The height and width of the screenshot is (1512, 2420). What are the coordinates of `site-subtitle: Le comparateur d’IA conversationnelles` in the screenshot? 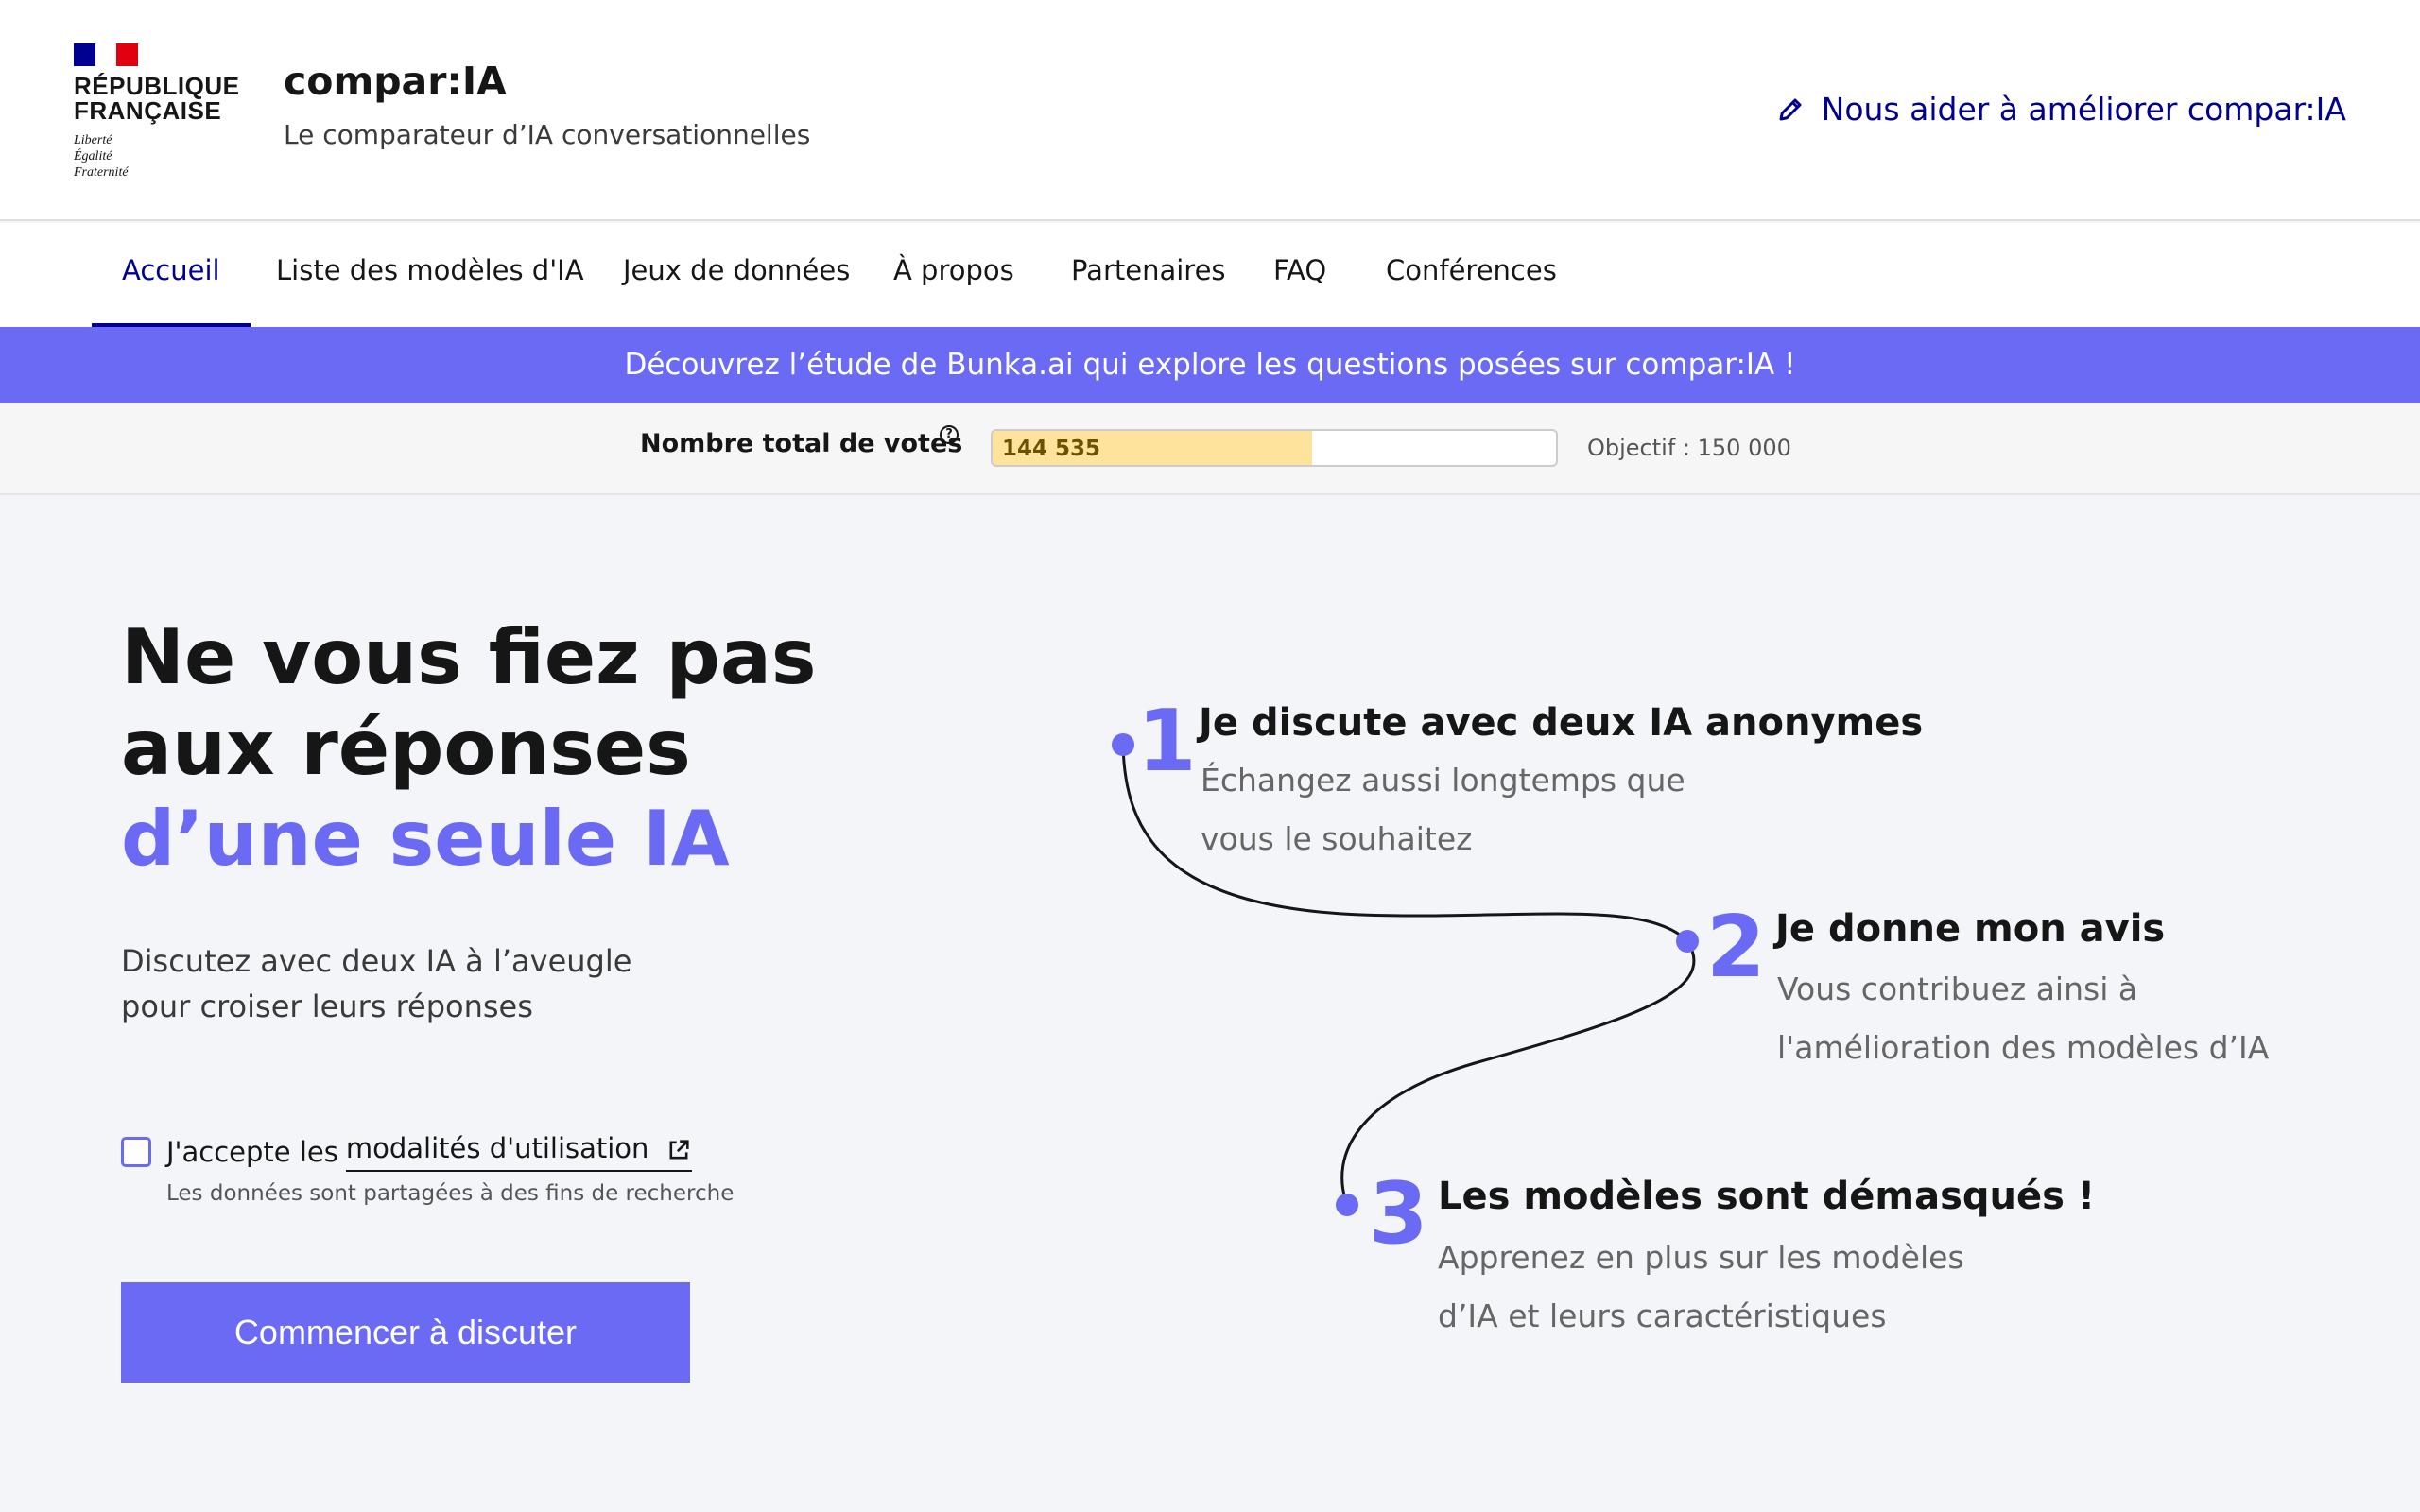 It's located at (547, 134).